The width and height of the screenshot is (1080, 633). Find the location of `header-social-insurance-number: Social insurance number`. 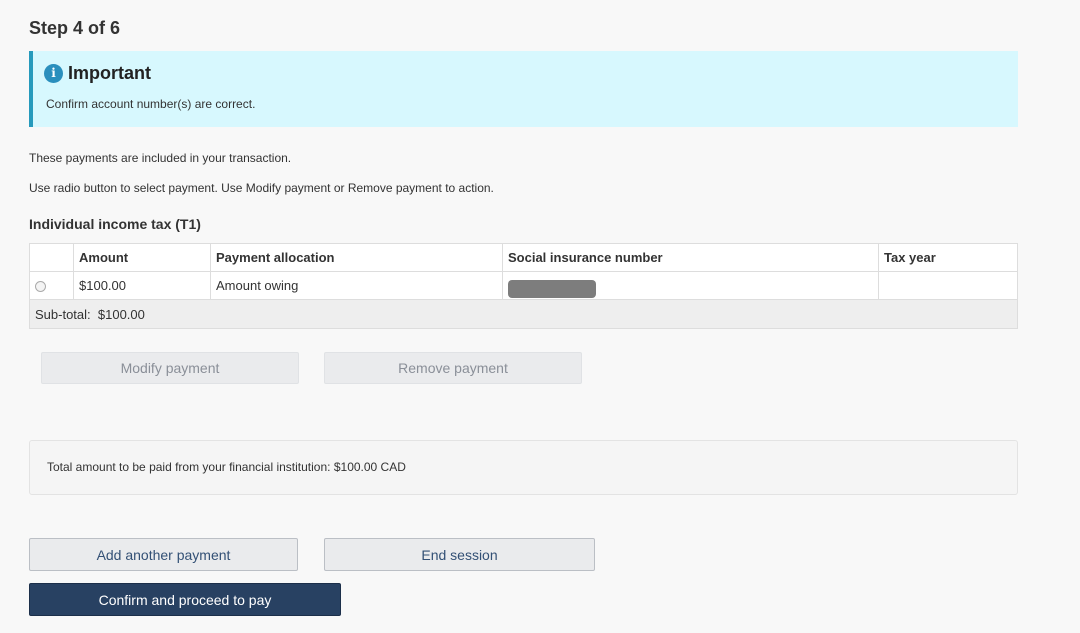

header-social-insurance-number: Social insurance number is located at coordinates (690, 257).